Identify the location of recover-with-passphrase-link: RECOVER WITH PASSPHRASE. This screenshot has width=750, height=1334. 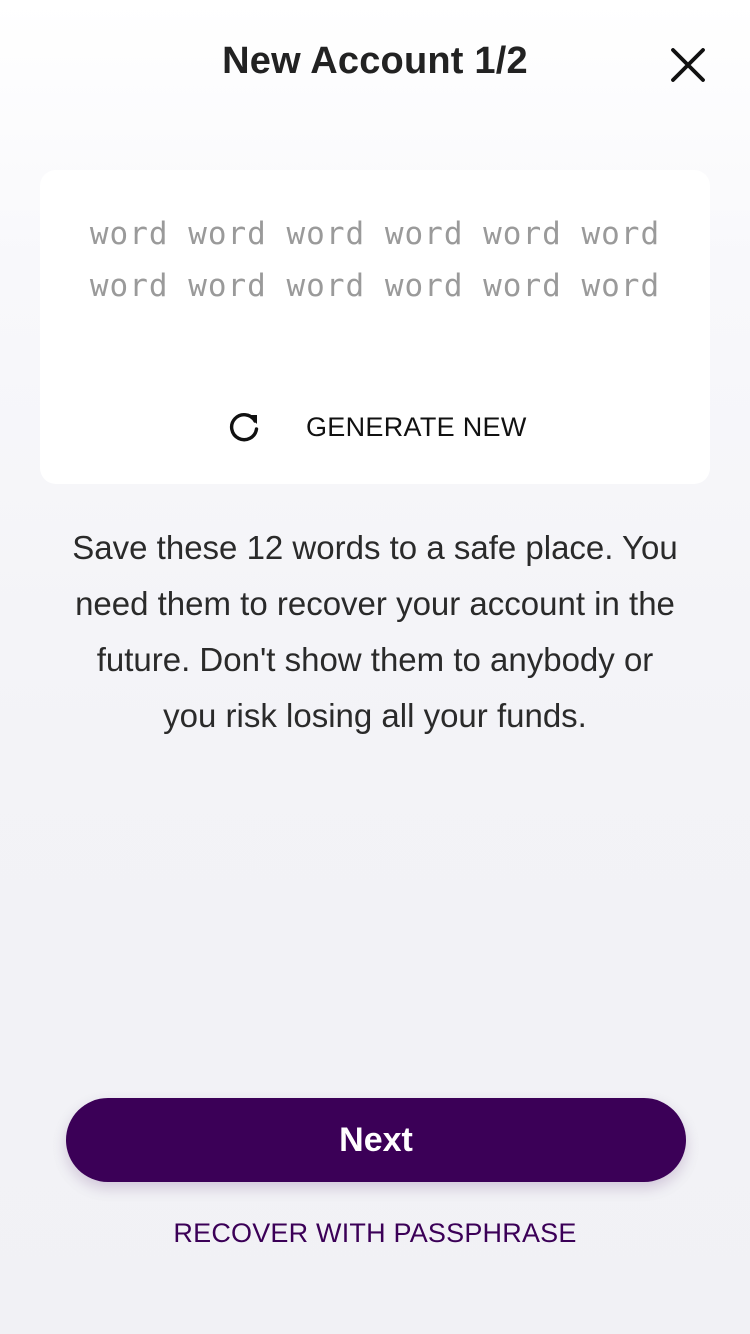
(375, 1233).